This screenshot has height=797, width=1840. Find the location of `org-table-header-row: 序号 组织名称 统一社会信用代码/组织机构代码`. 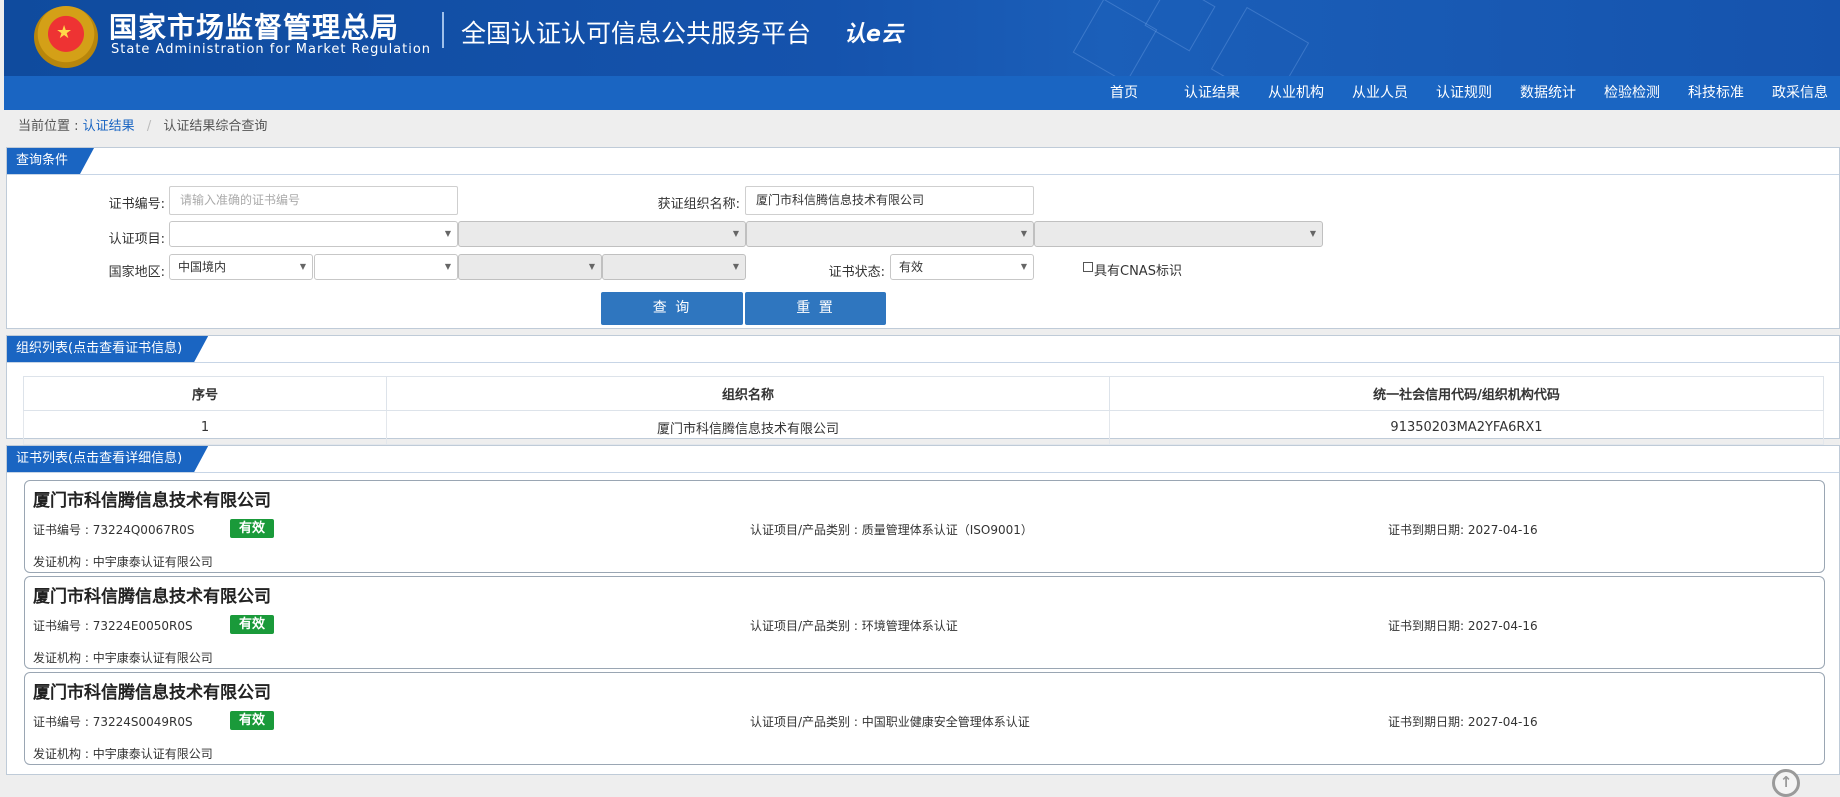

org-table-header-row: 序号 组织名称 统一社会信用代码/组织机构代码 is located at coordinates (923, 393).